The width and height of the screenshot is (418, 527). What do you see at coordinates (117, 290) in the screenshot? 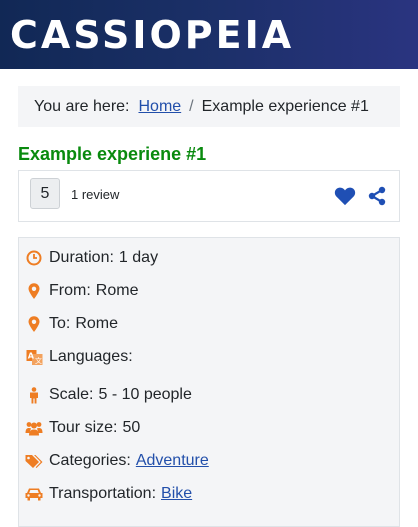
I see `from-value: Rome` at bounding box center [117, 290].